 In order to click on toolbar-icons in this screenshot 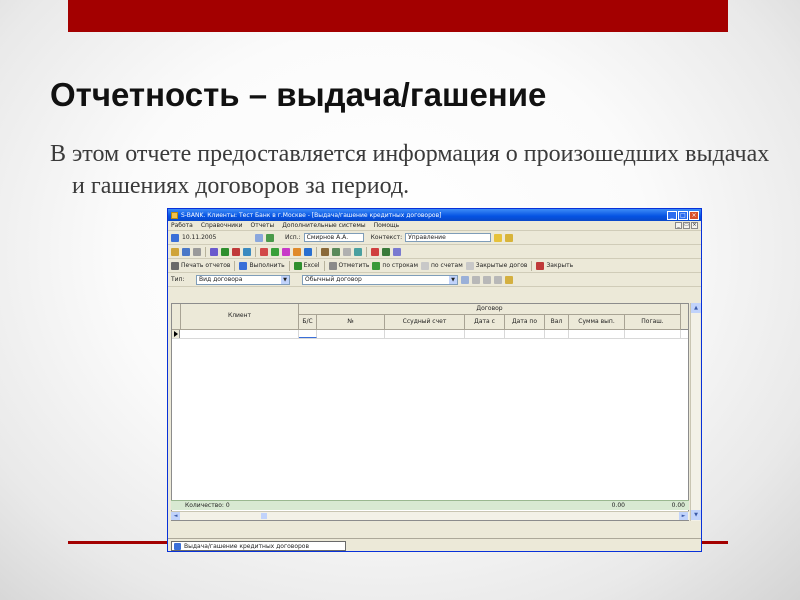, I will do `click(434, 252)`.